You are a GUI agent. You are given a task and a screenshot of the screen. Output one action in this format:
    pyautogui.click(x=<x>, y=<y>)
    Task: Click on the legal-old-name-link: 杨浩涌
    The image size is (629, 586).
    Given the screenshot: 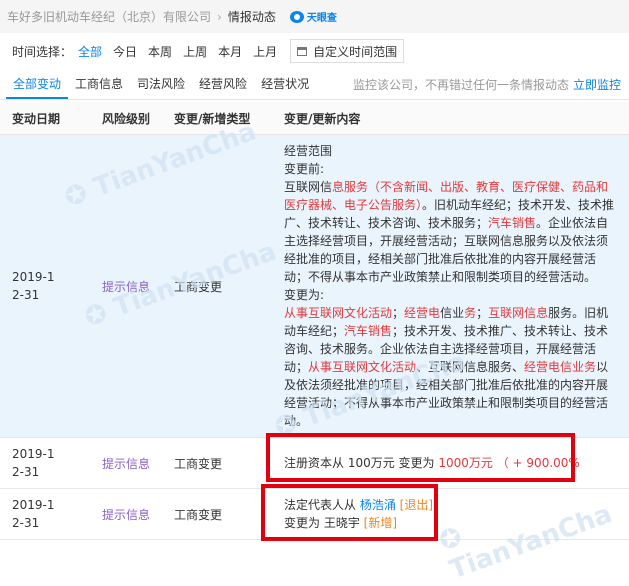 What is the action you would take?
    pyautogui.click(x=378, y=505)
    